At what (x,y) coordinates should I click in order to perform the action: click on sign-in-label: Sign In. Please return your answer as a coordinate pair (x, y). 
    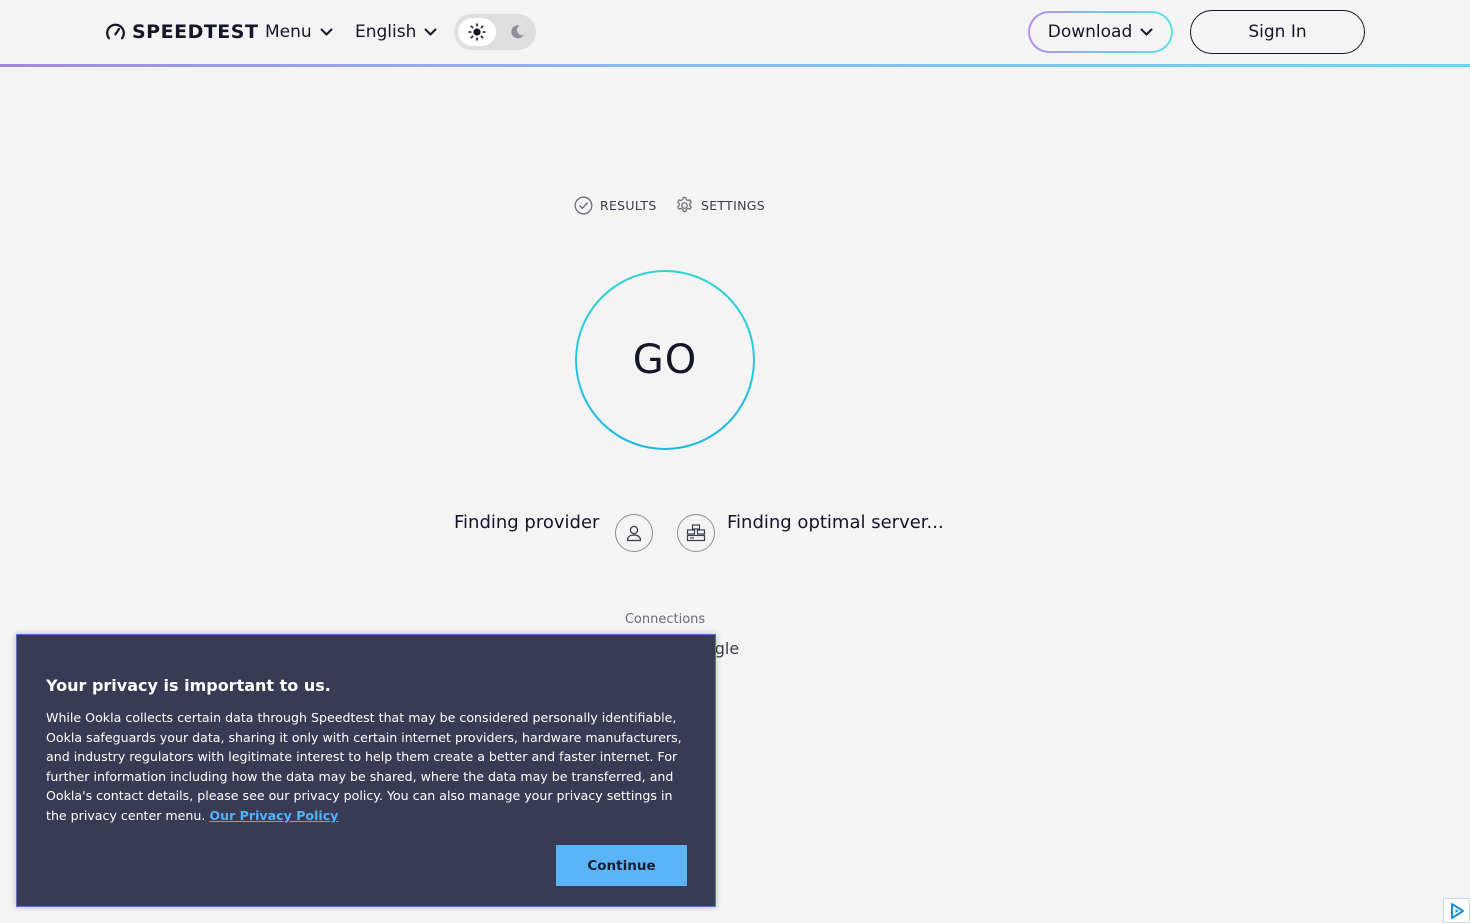
    Looking at the image, I should click on (1277, 32).